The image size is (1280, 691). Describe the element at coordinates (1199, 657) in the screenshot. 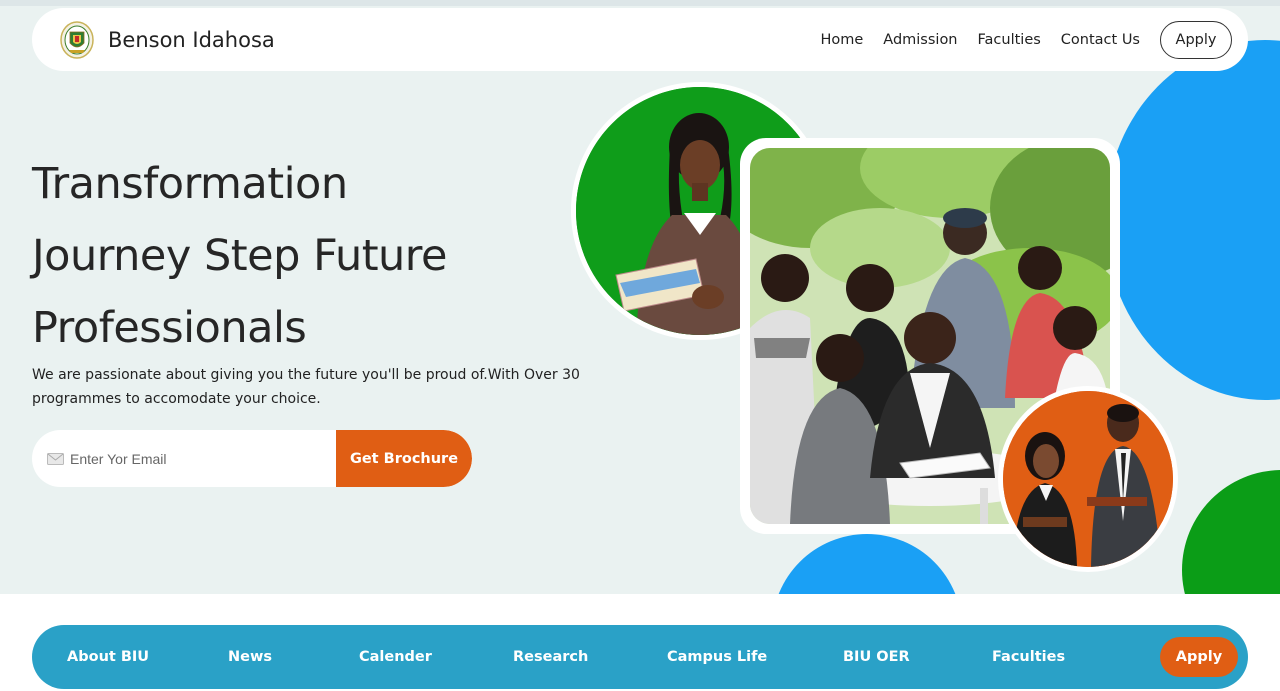

I see `bottom-apply-button: Apply` at that location.